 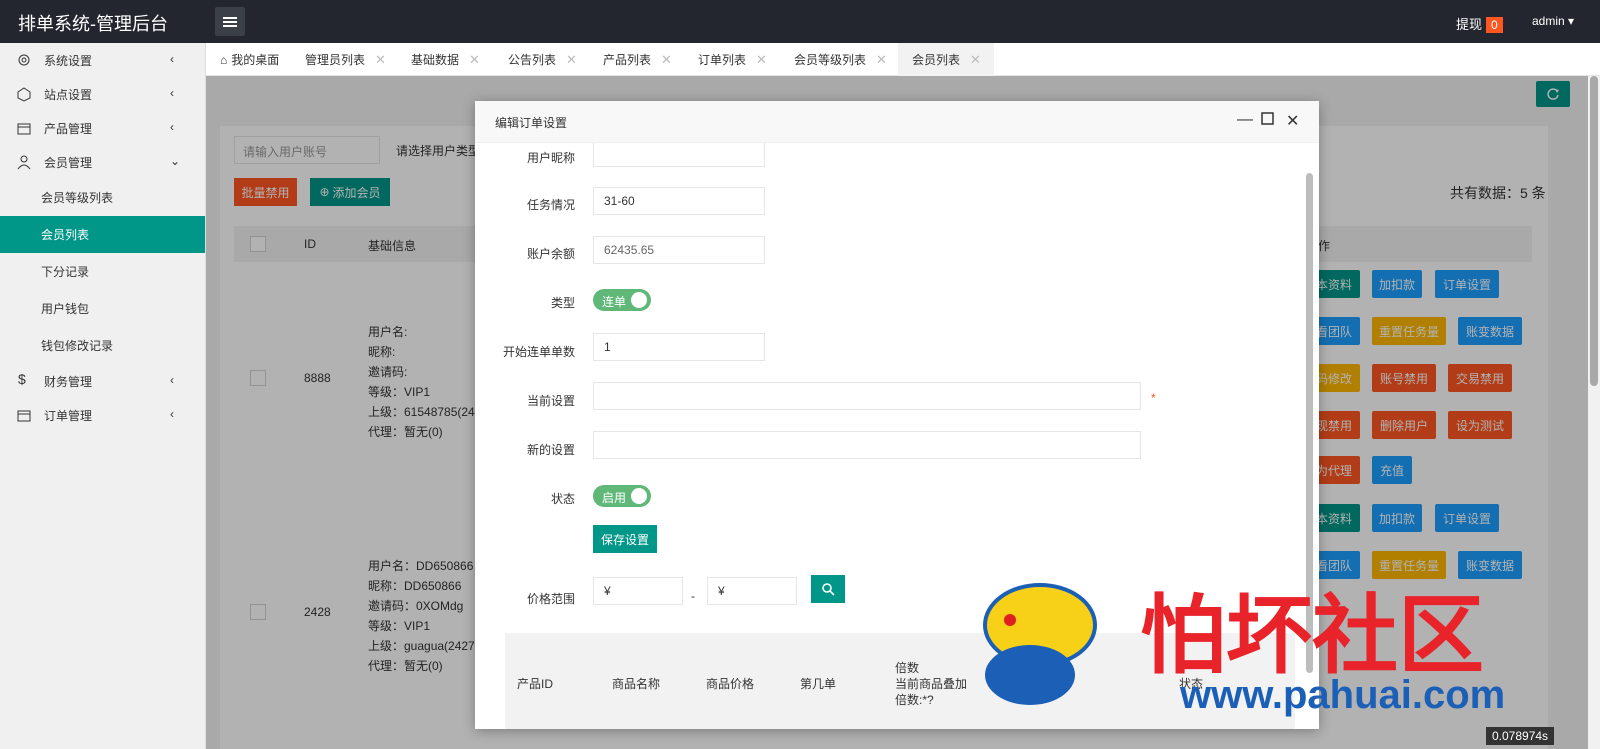 What do you see at coordinates (102, 345) in the screenshot?
I see `sidebar-item-wallet-log: 钱包修改记录` at bounding box center [102, 345].